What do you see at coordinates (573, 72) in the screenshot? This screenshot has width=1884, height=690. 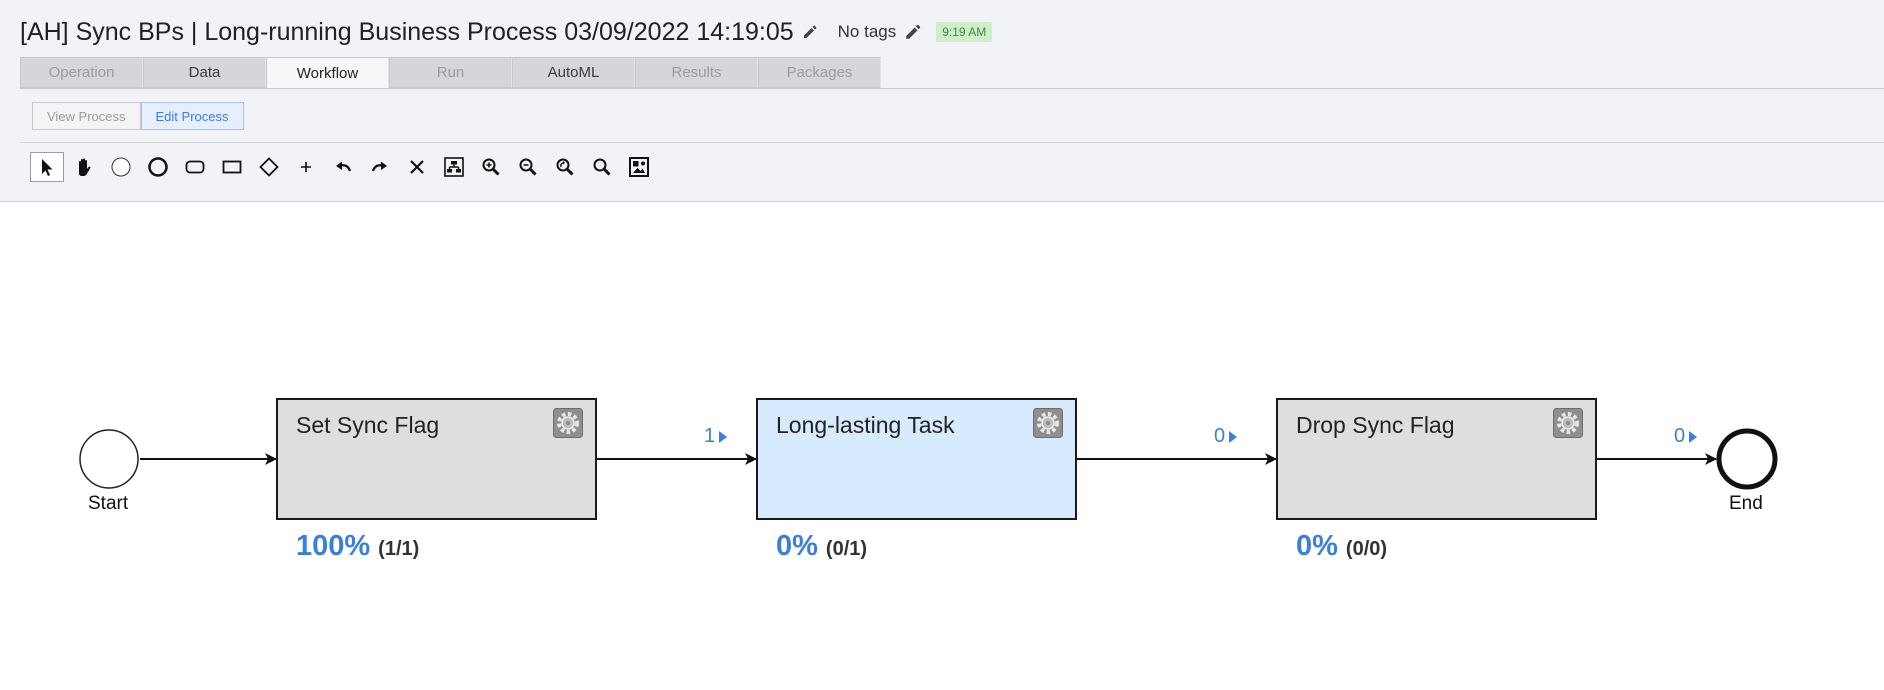 I see `tab-automl: AutoML` at bounding box center [573, 72].